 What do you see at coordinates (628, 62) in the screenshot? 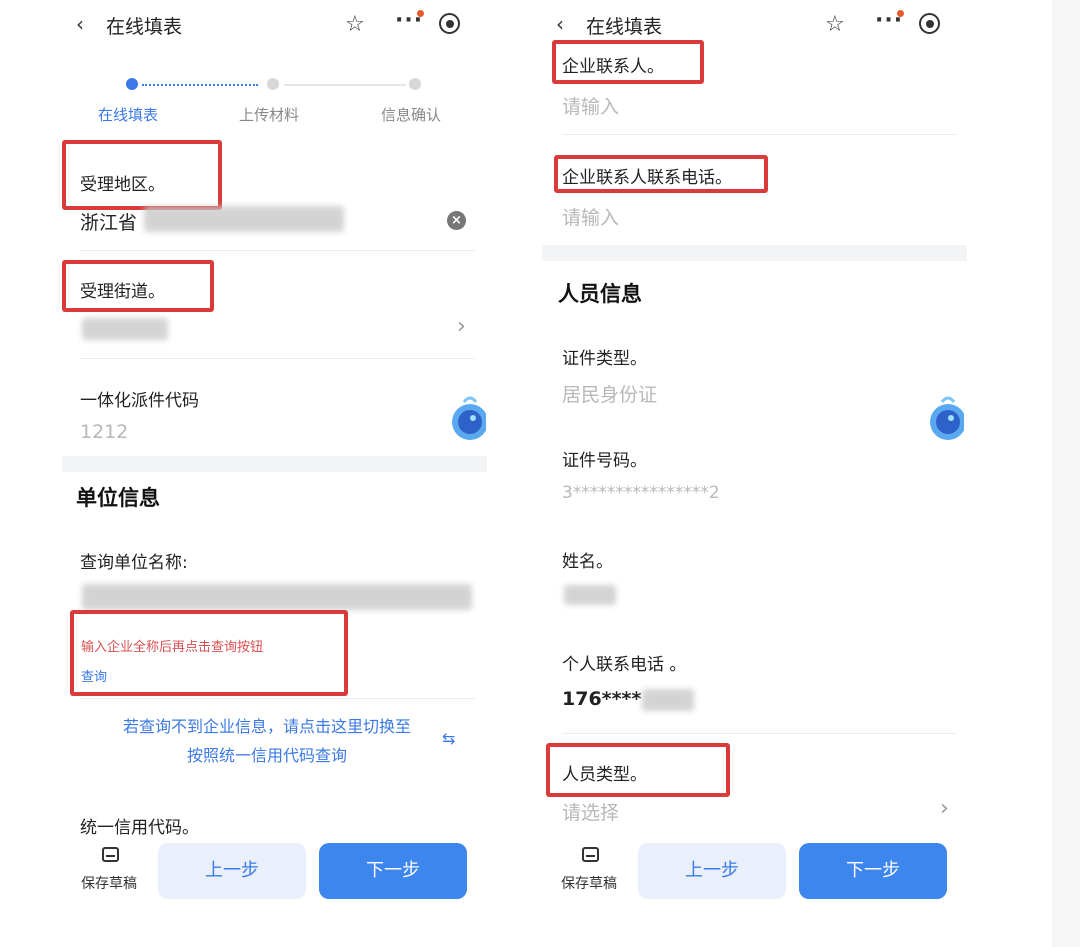
I see `highlight-box-contact` at bounding box center [628, 62].